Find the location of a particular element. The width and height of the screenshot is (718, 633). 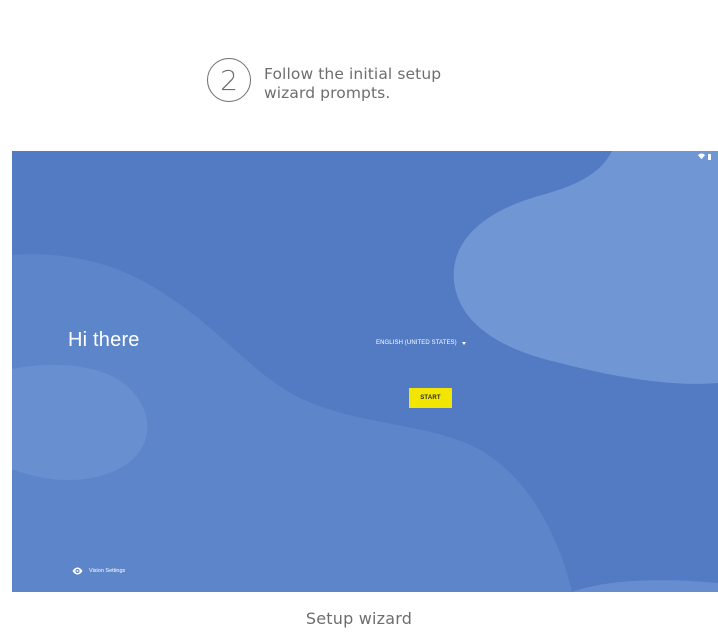

eye-icon is located at coordinates (77, 571).